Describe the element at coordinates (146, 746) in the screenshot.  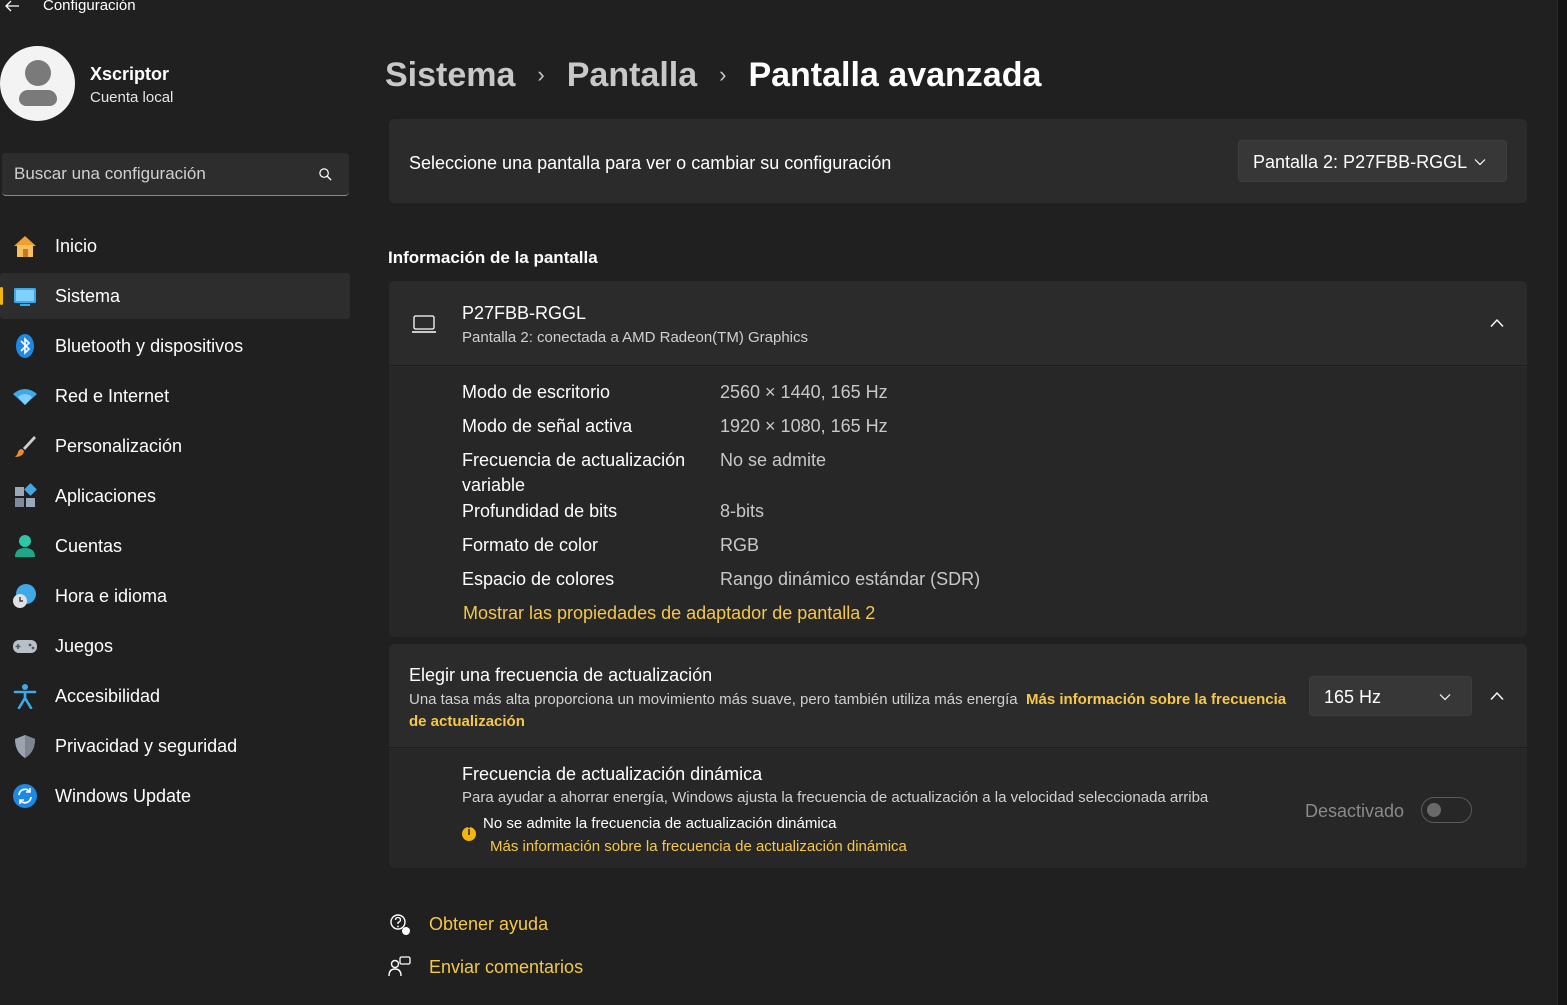
I see `sidebar-item-label: Privacidad y seguridad` at that location.